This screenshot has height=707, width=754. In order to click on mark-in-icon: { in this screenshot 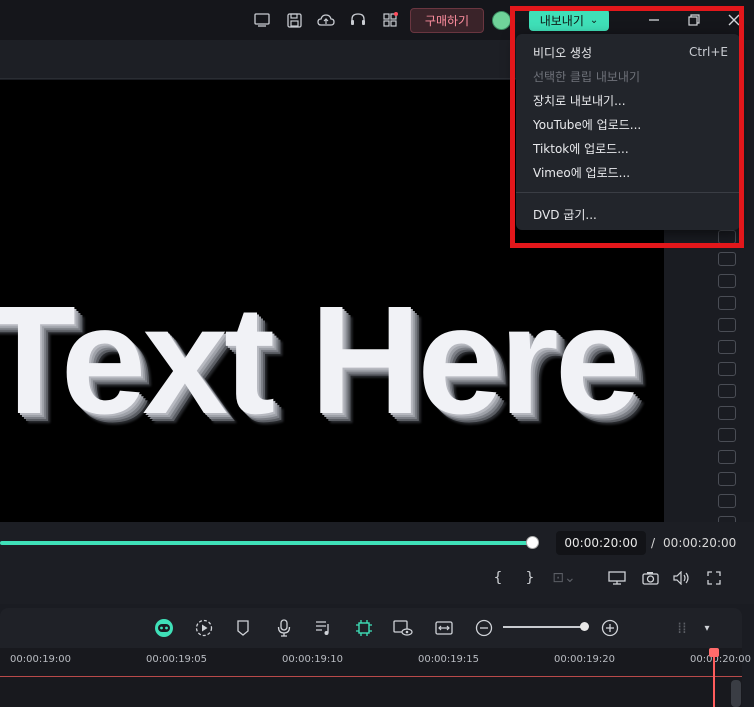, I will do `click(498, 578)`.